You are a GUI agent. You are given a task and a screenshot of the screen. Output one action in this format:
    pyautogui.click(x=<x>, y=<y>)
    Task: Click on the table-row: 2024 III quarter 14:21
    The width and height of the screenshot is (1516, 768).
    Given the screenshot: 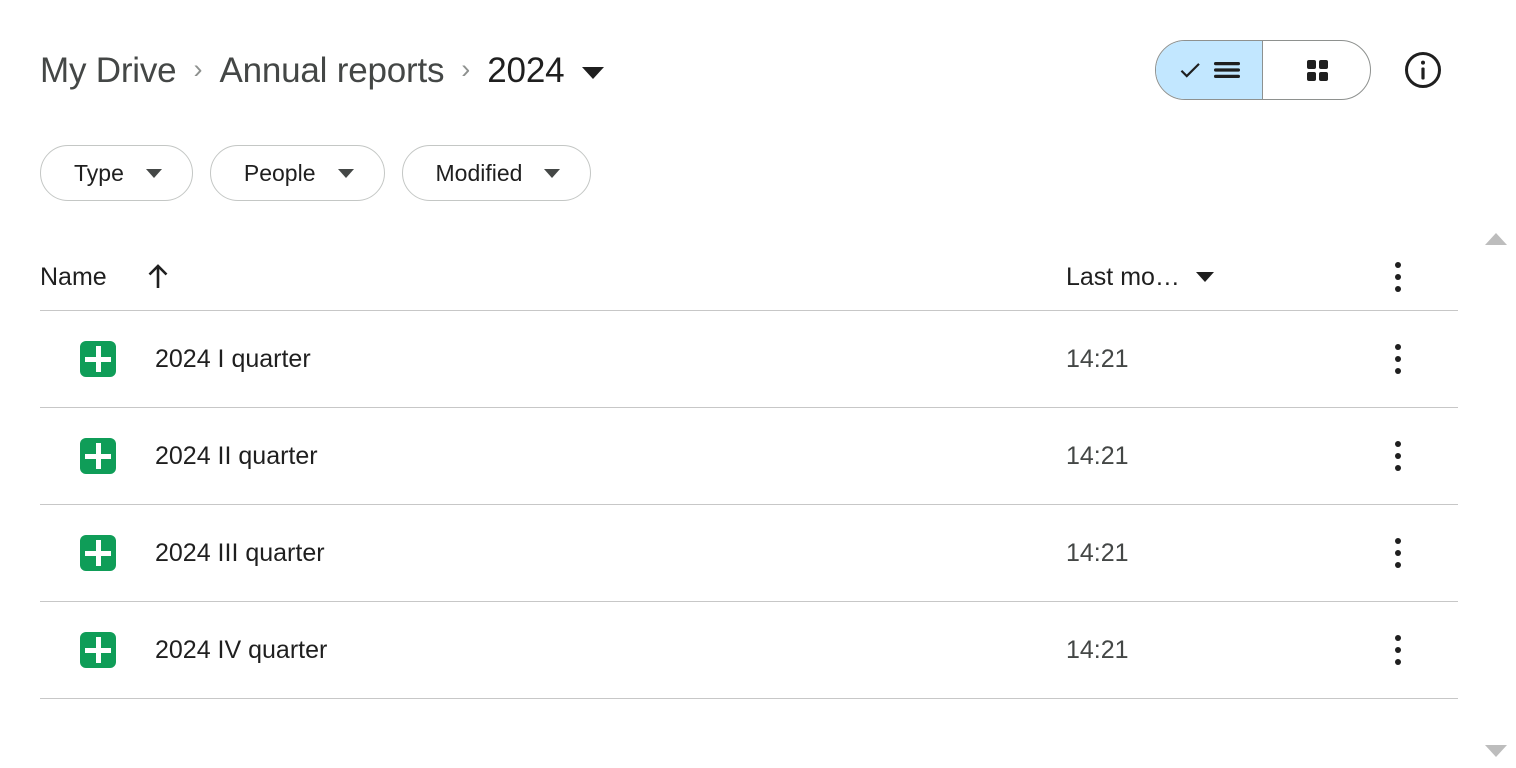 What is the action you would take?
    pyautogui.click(x=749, y=552)
    